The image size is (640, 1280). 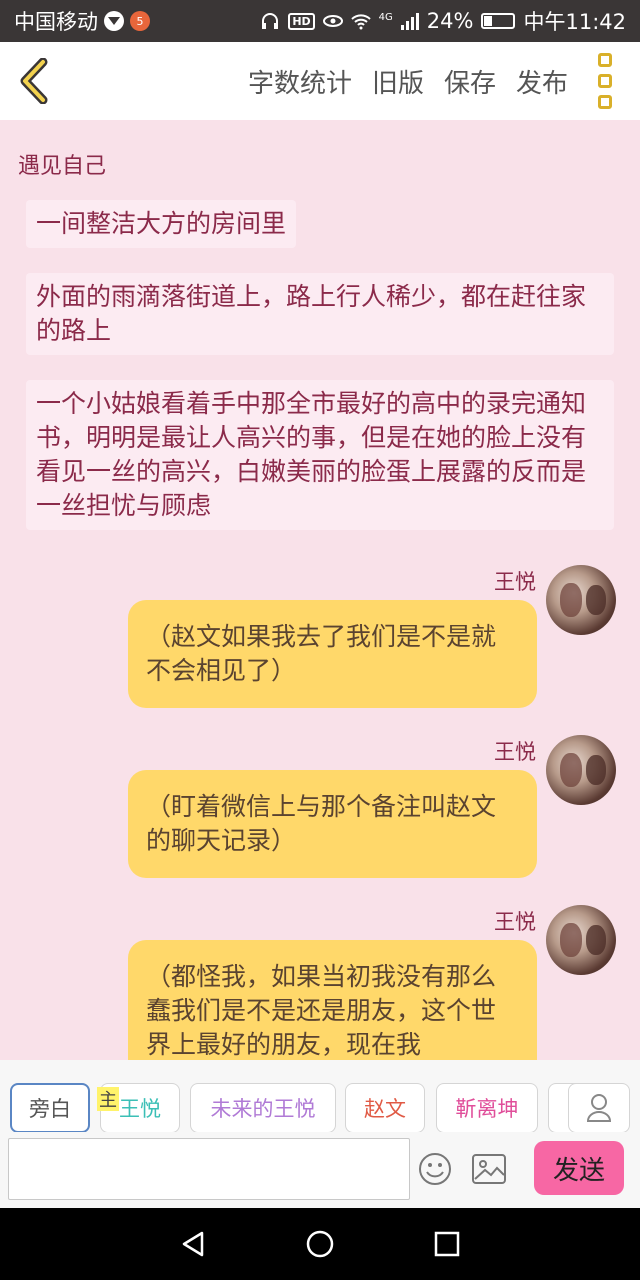 I want to click on location-icon, so click(x=114, y=21).